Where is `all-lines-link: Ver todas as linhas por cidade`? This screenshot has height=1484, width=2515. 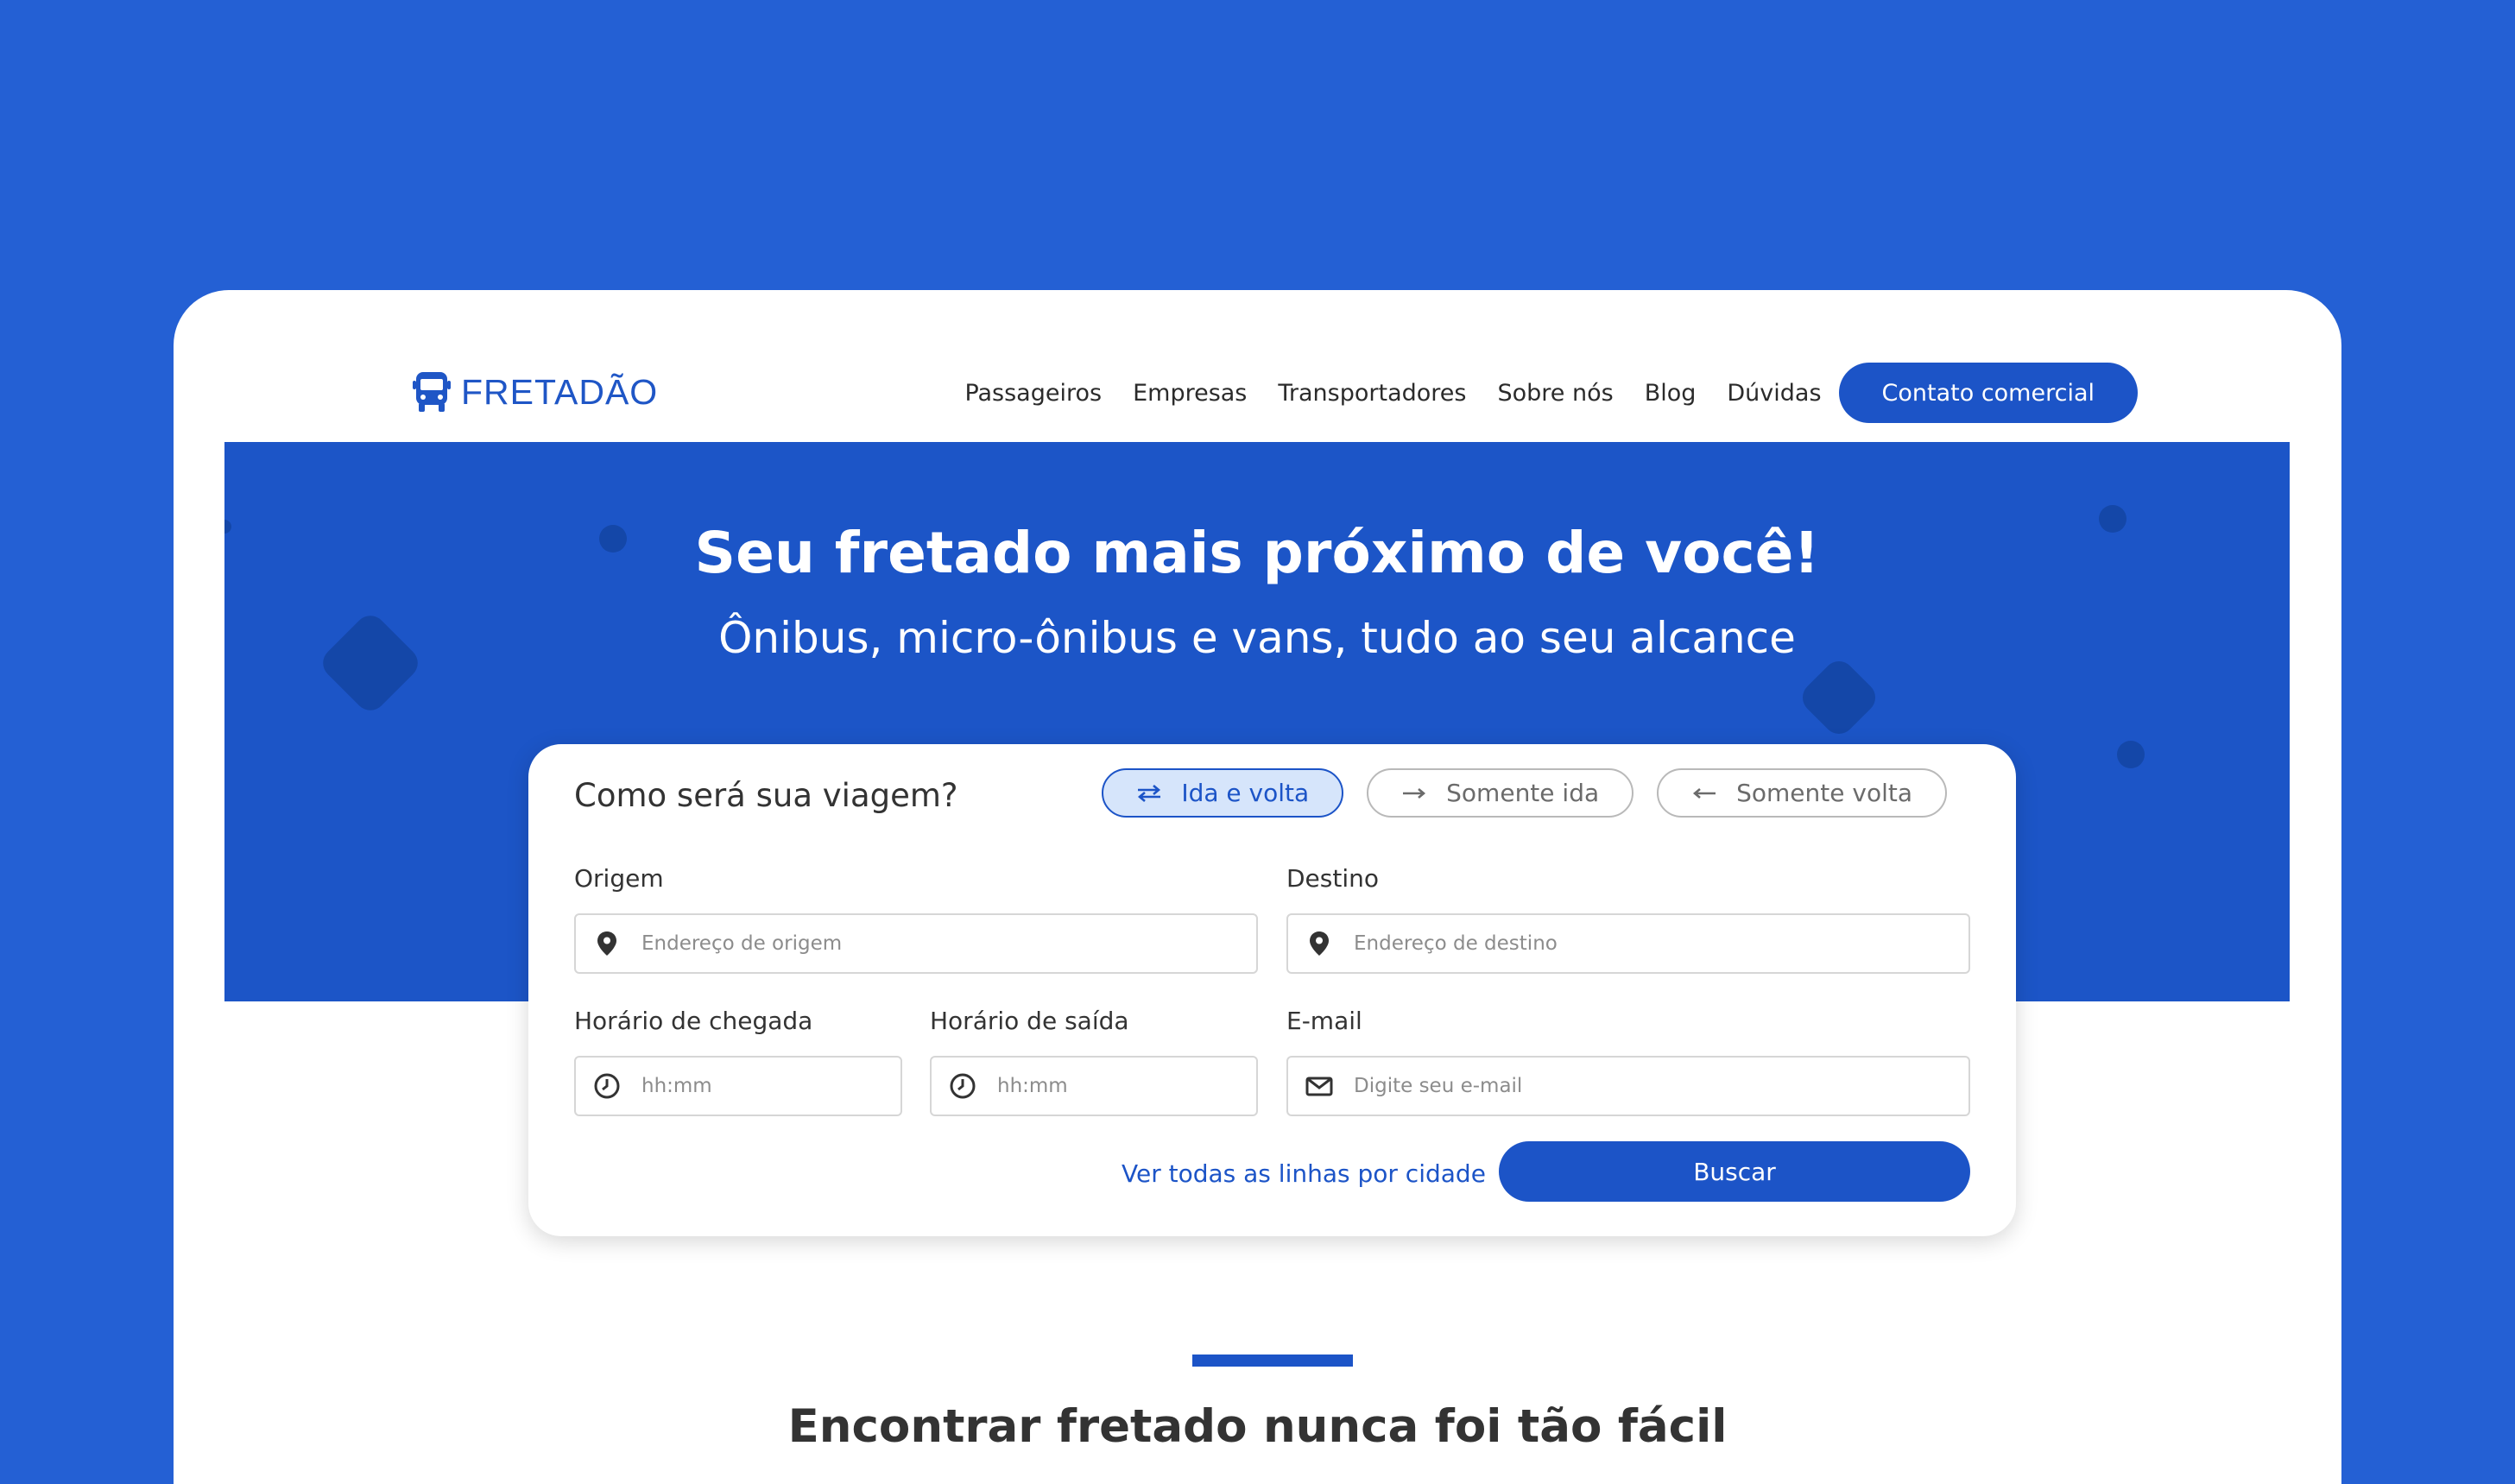 all-lines-link: Ver todas as linhas por cidade is located at coordinates (1304, 1173).